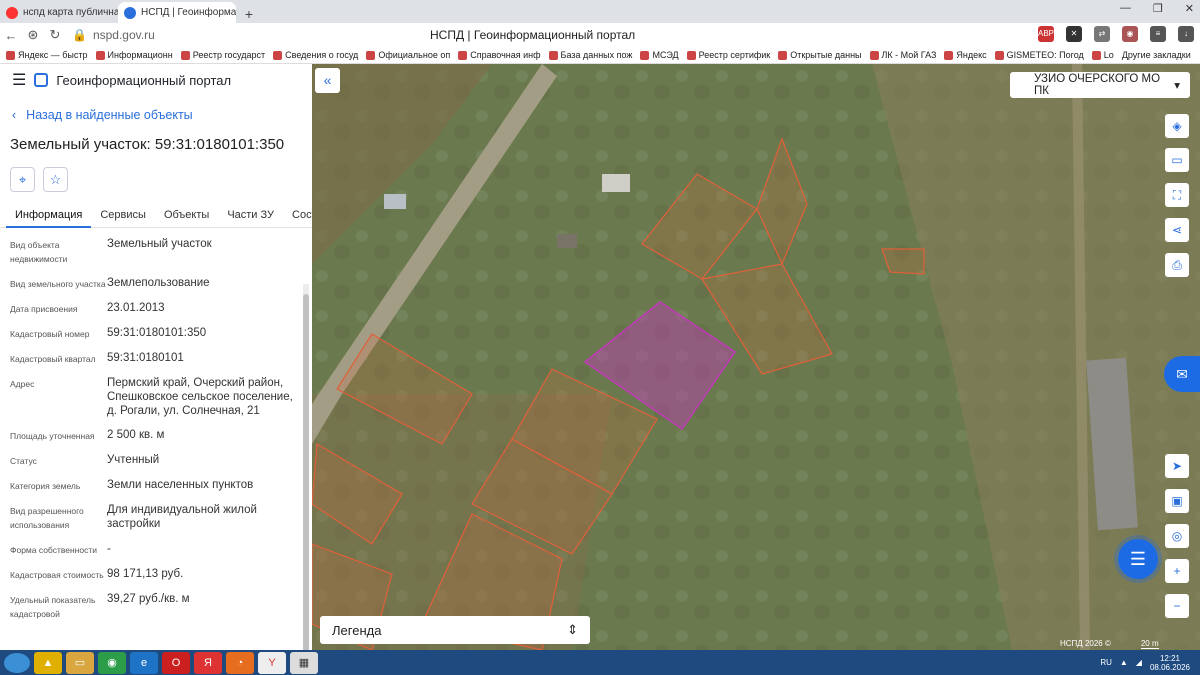 This screenshot has height=675, width=1200. Describe the element at coordinates (1139, 662) in the screenshot. I see `volume-icon: ◢` at that location.